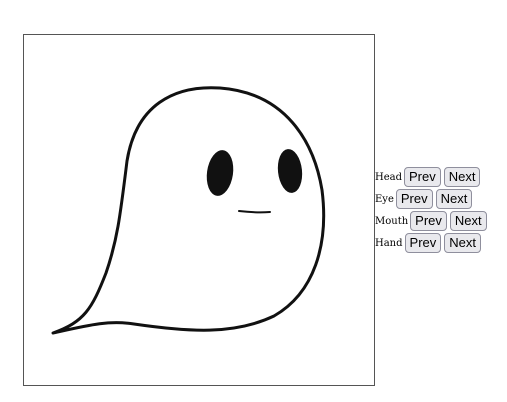 This screenshot has height=402, width=507. Describe the element at coordinates (462, 177) in the screenshot. I see `head-next-button: Next` at that location.